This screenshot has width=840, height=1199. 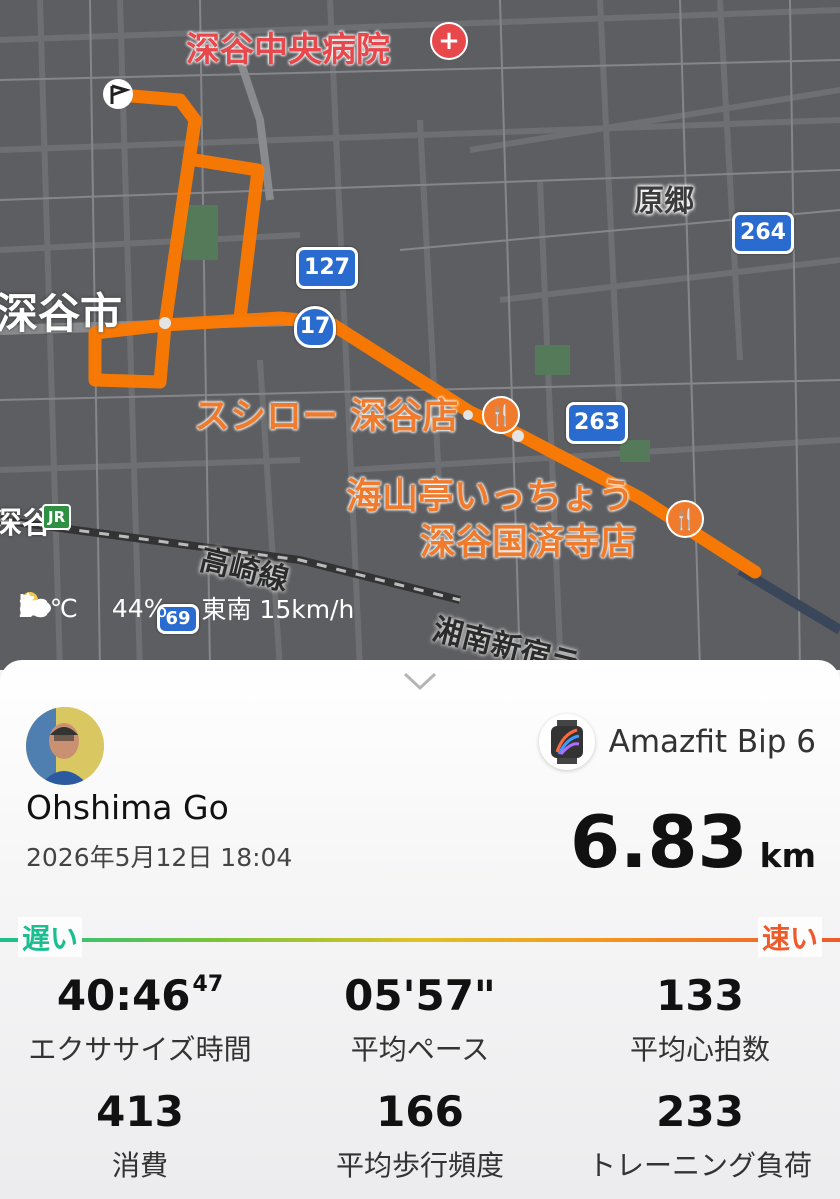 I want to click on device-info: Amazfit Bip 6, so click(x=677, y=742).